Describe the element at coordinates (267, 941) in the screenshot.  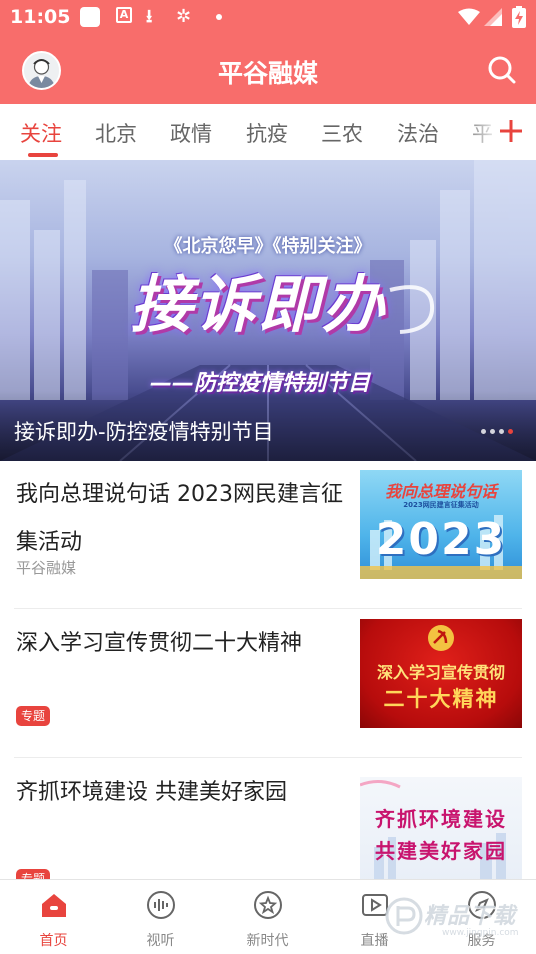
I see `nav-label: 新时代` at that location.